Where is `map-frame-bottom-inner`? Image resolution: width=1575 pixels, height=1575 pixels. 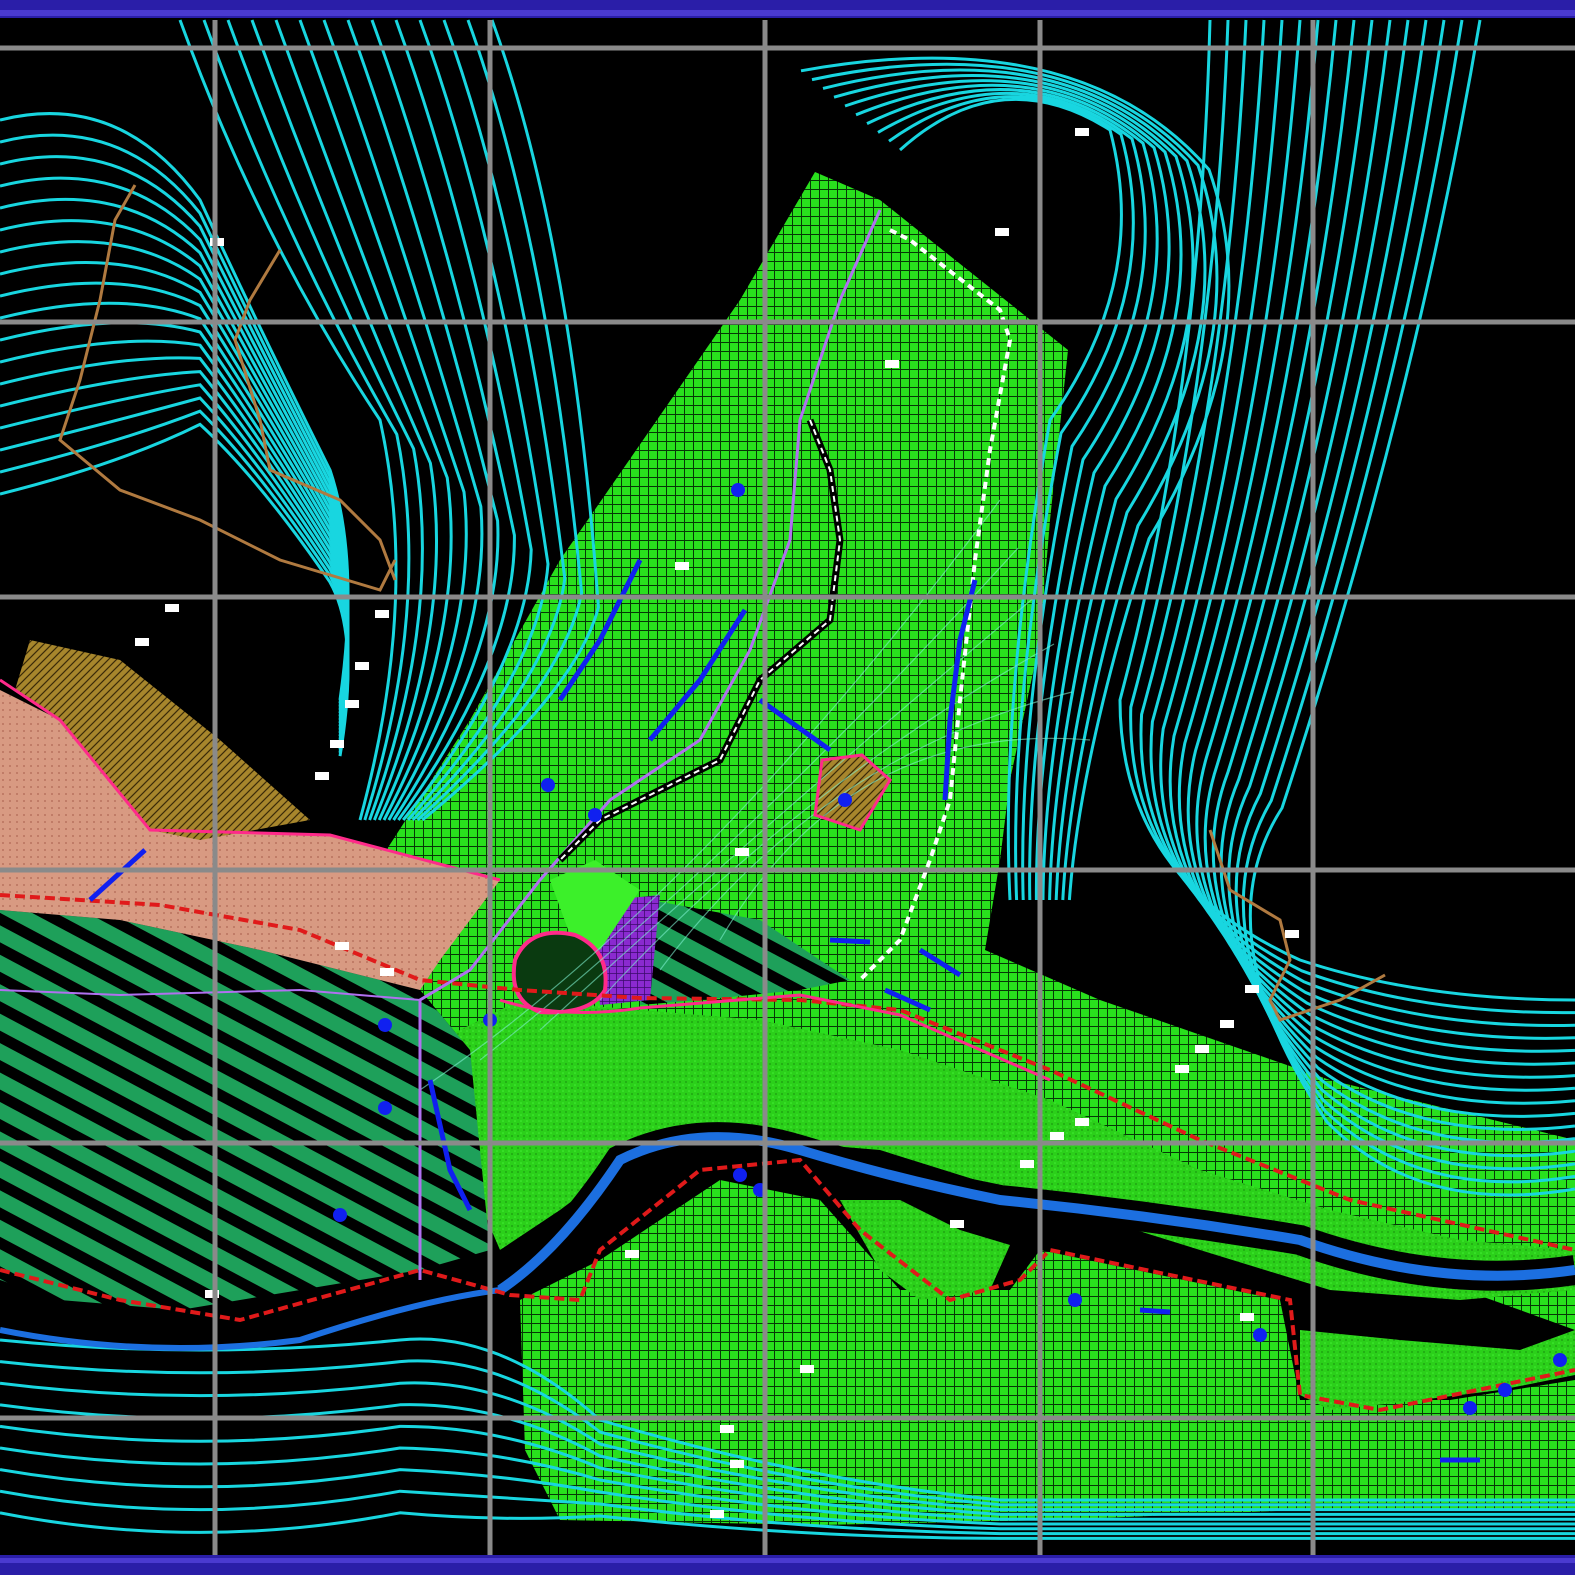
map-frame-bottom-inner is located at coordinates (787, 1560).